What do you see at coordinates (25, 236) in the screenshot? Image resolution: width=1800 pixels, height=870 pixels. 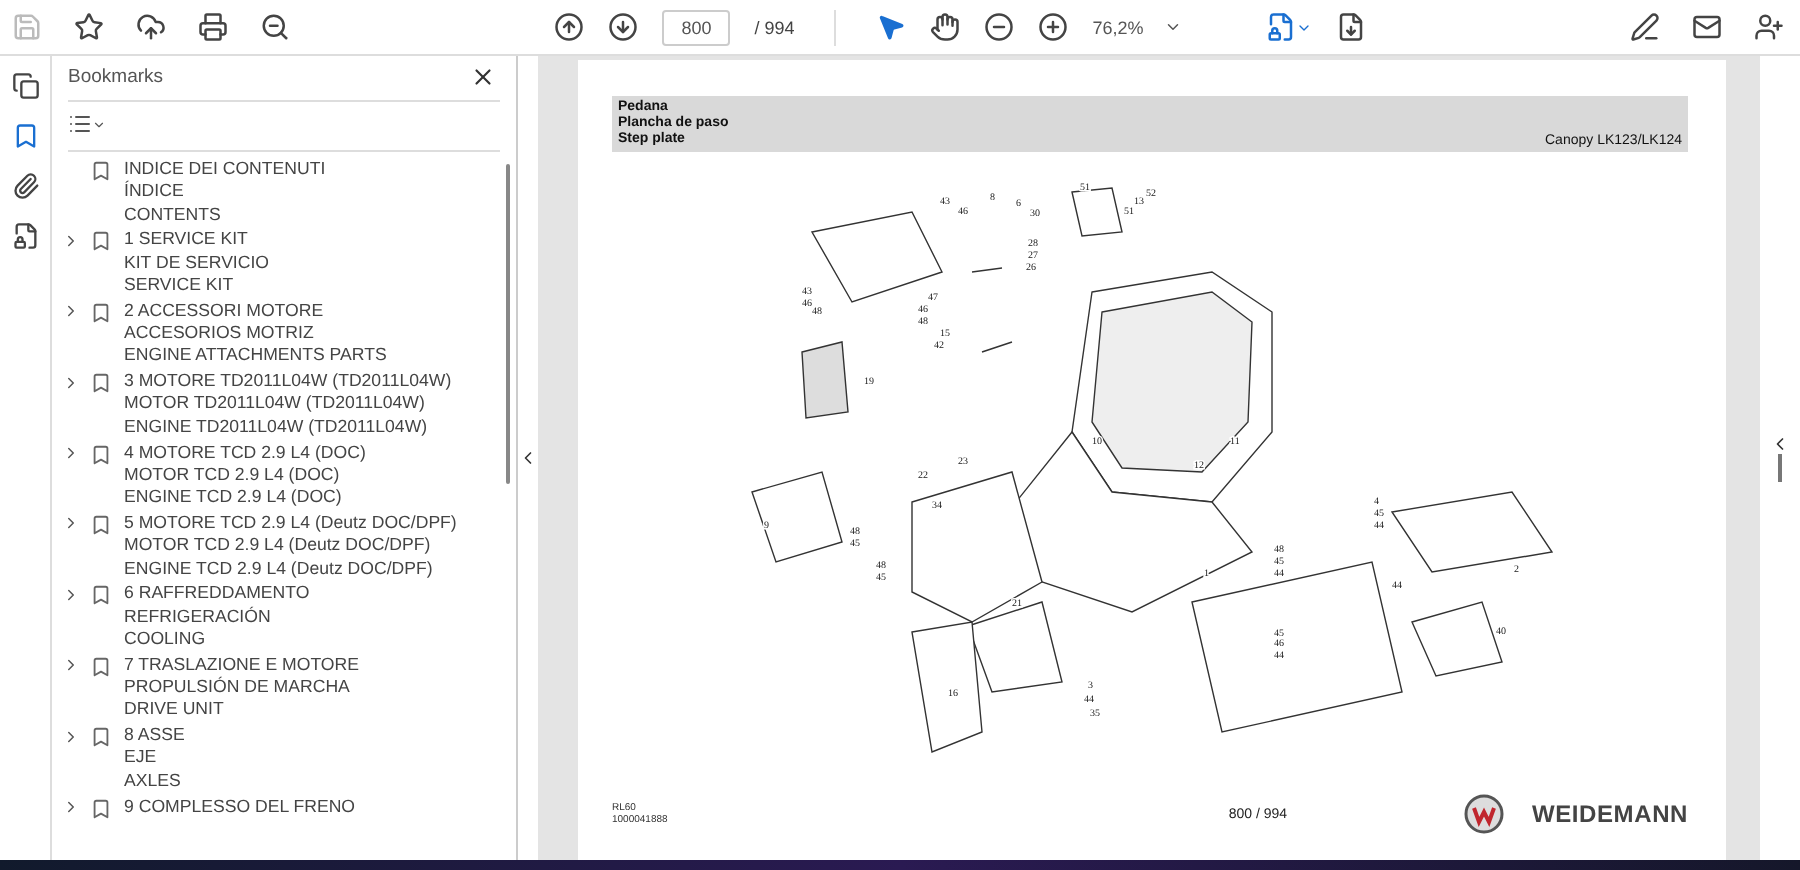 I see `file-lock-icon` at bounding box center [25, 236].